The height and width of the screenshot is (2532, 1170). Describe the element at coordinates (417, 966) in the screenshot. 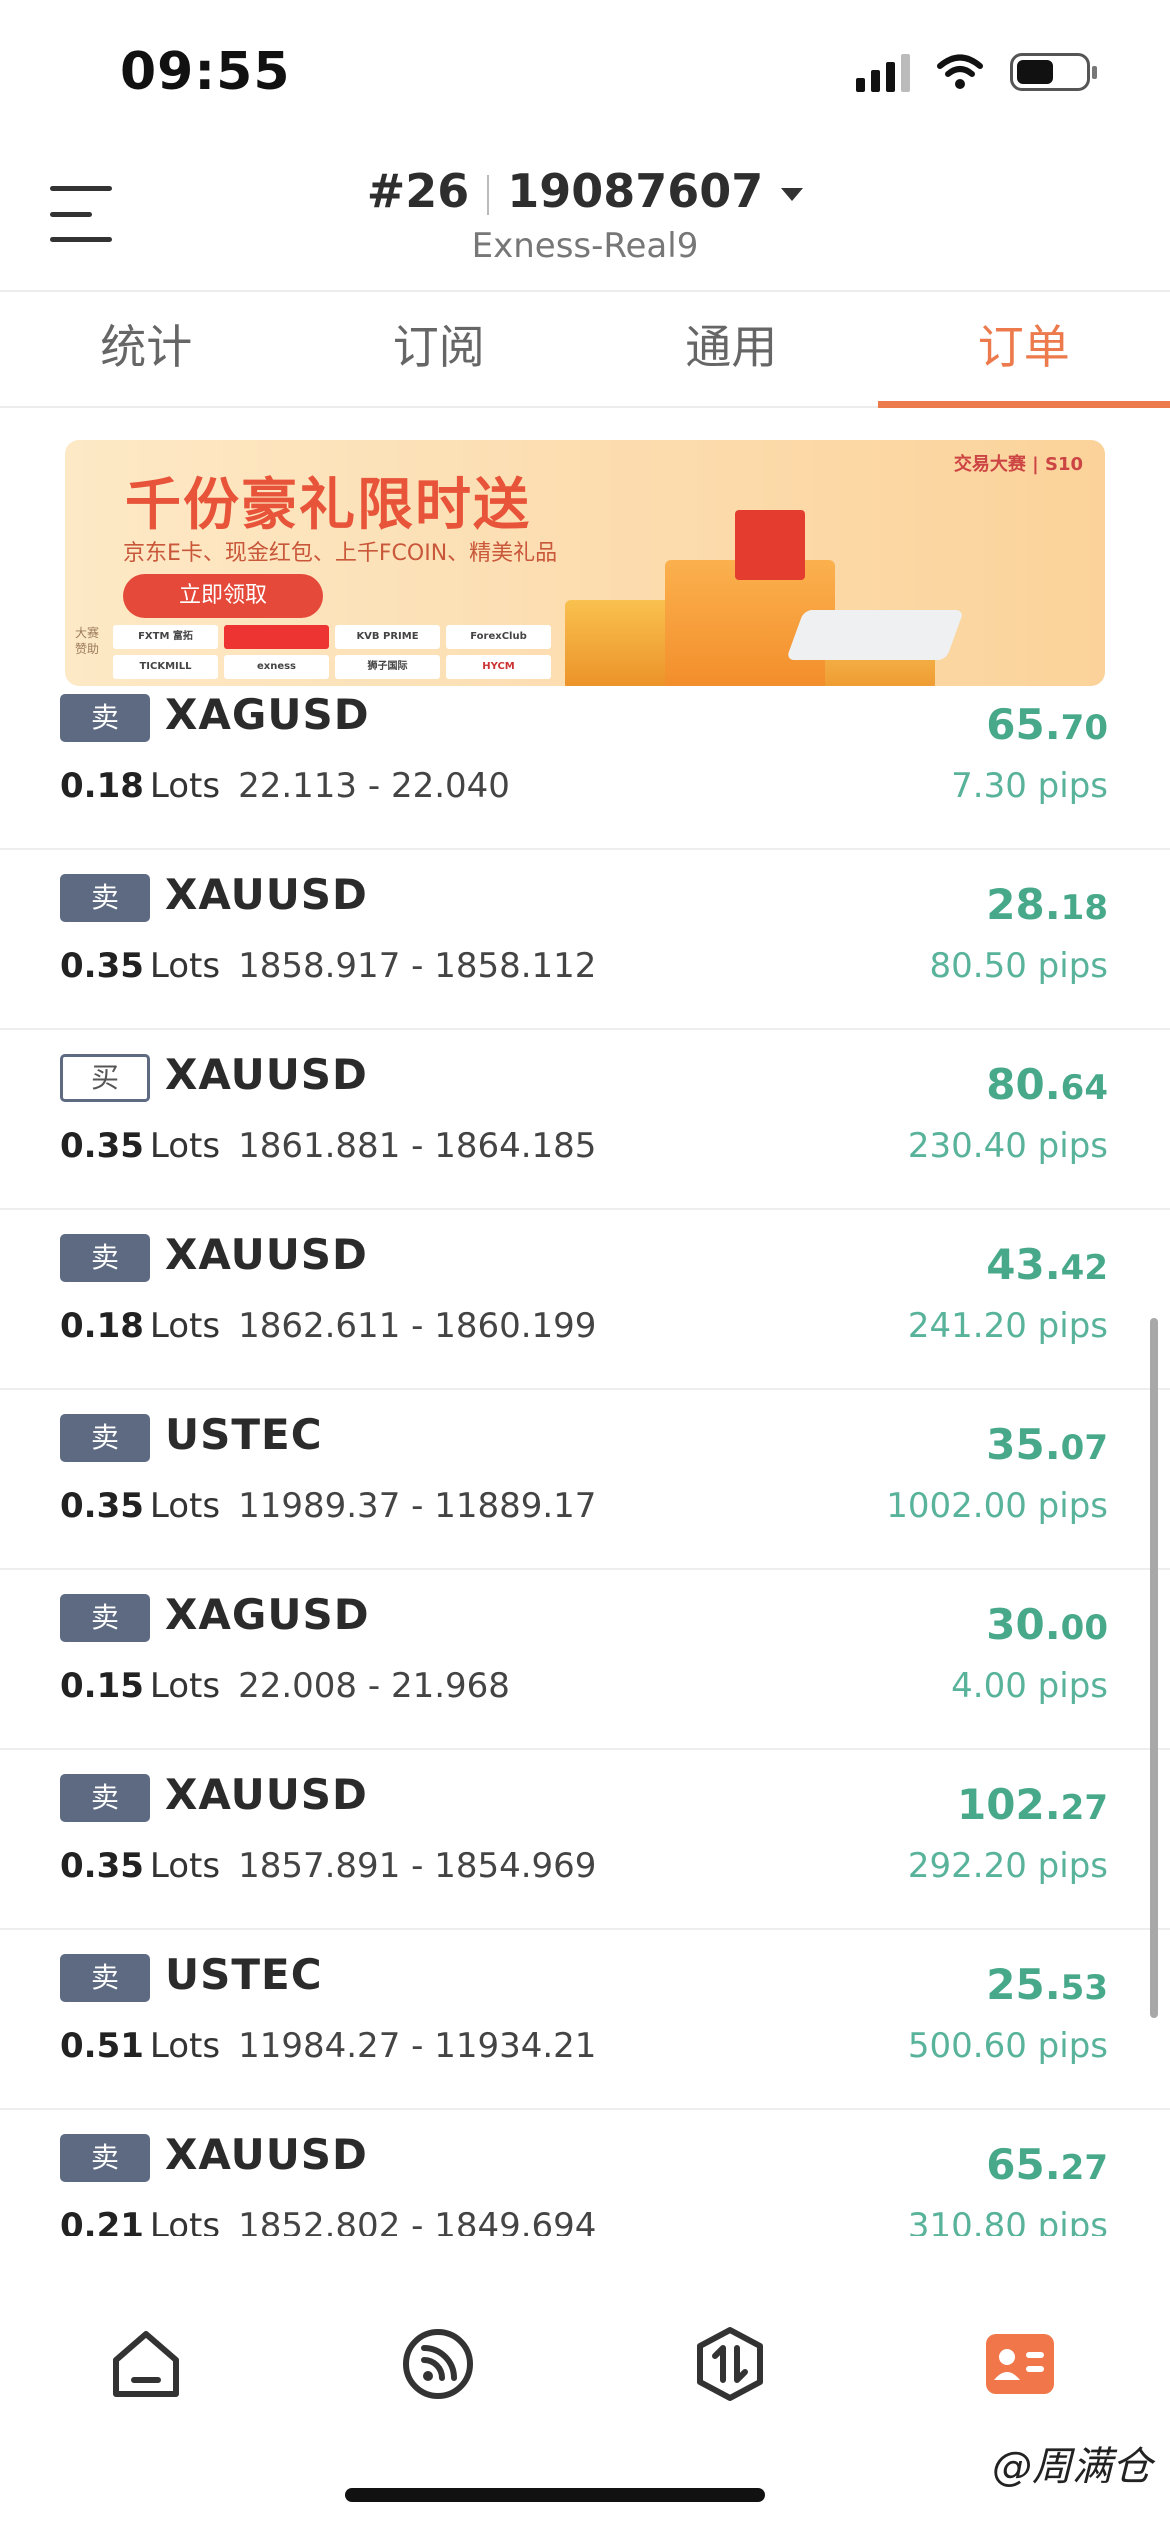

I see `price-range: 1858.917 - 1858.112` at that location.